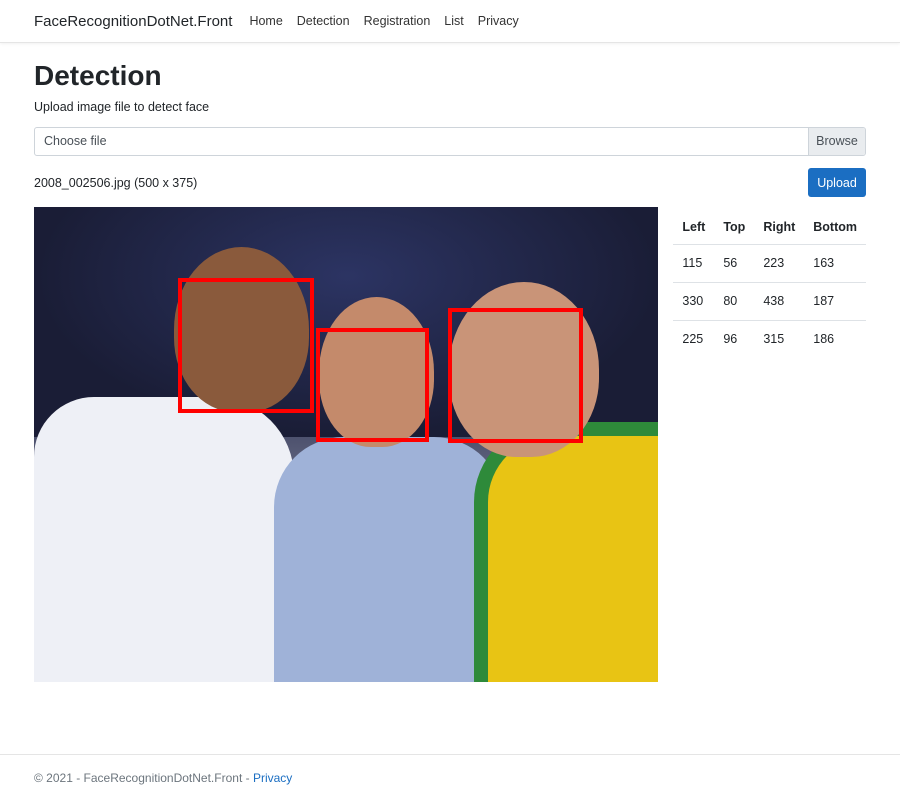 This screenshot has height=800, width=900. What do you see at coordinates (694, 263) in the screenshot?
I see `cell-left: 115` at bounding box center [694, 263].